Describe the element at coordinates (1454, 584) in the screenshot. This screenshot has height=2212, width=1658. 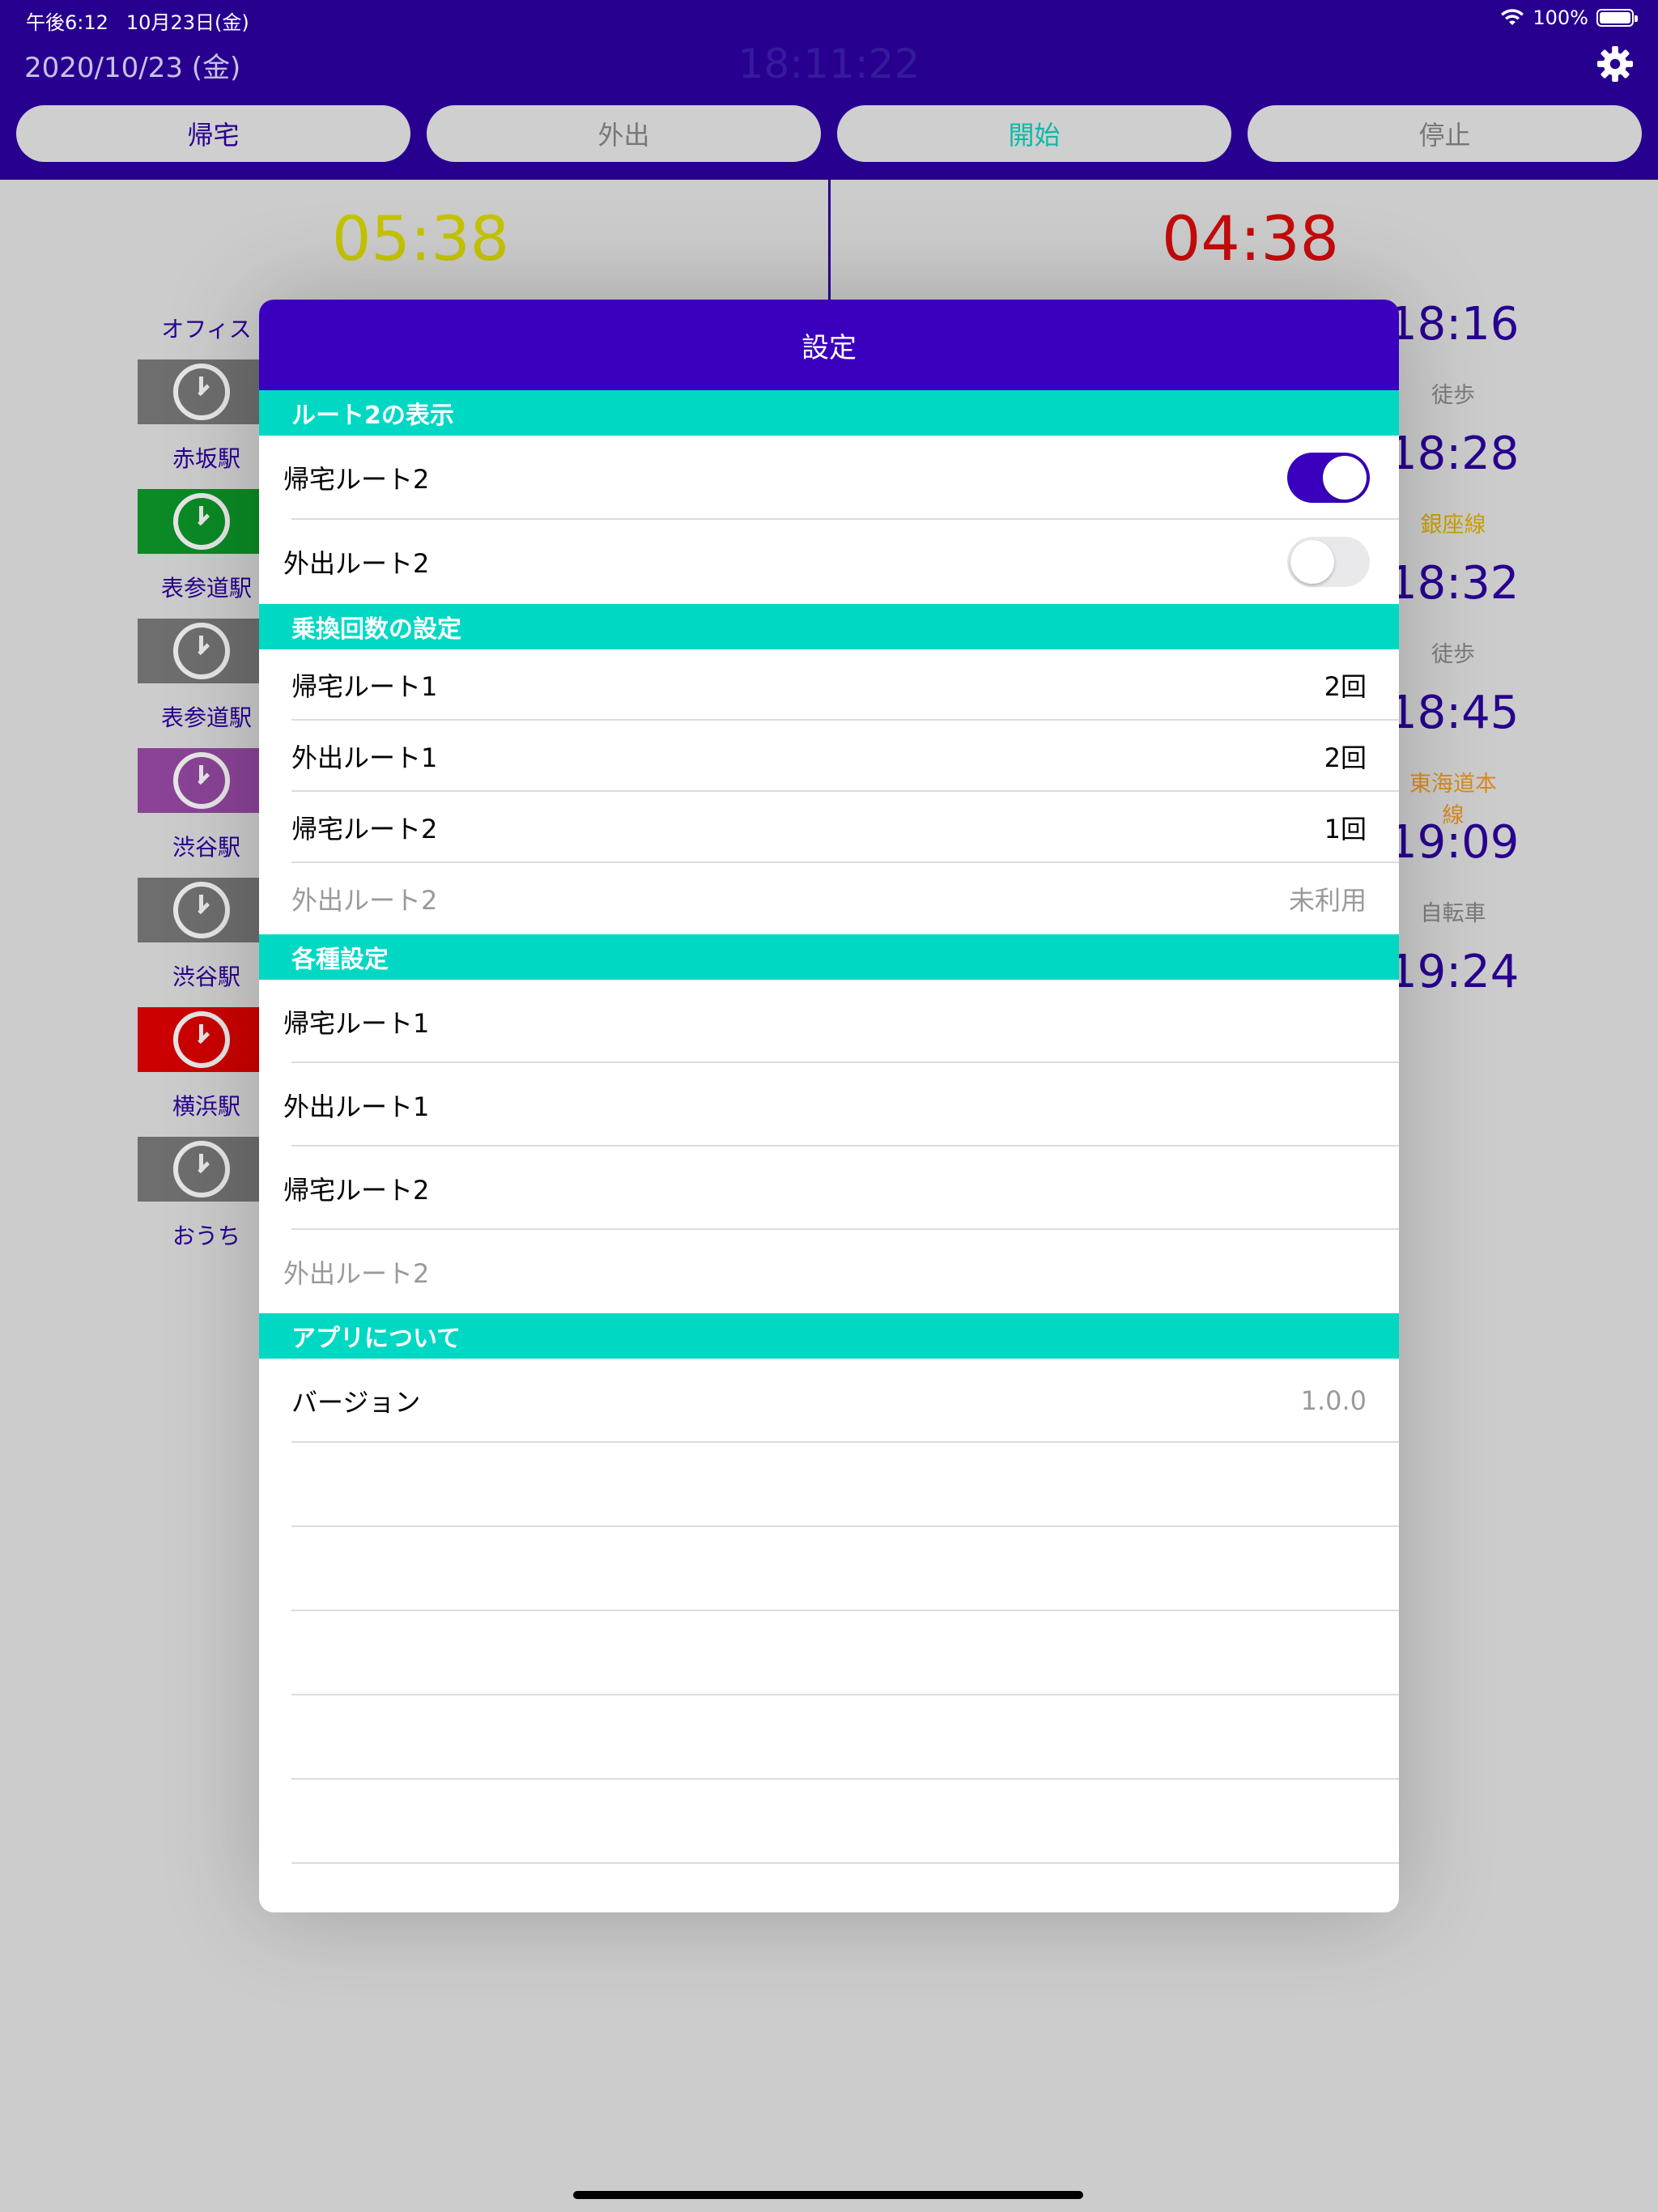
I see `arrival-time: 18:32` at that location.